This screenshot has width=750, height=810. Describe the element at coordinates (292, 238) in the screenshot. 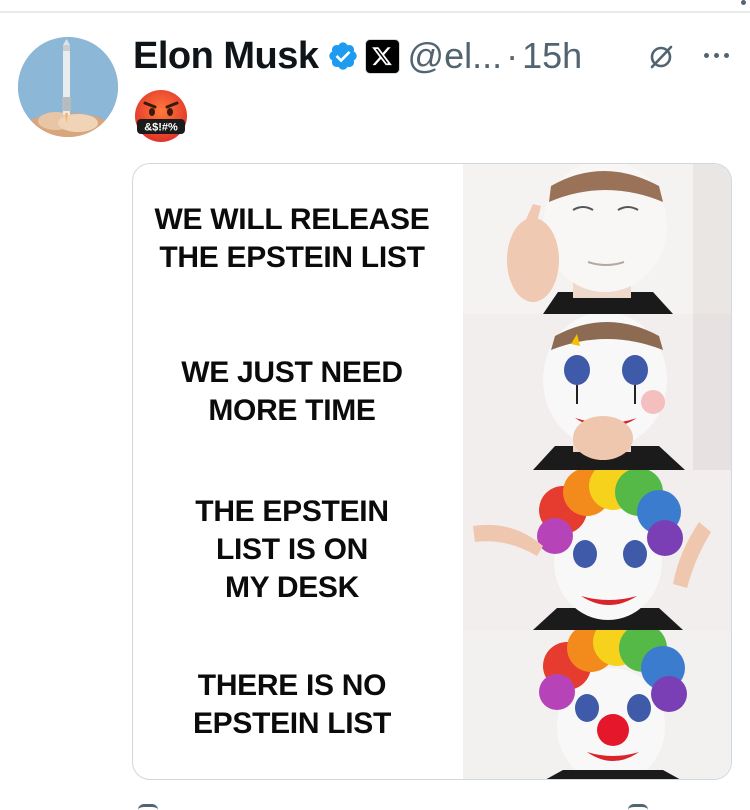

I see `meme-caption: WE WILL RELEASE THE EPSTEIN LIST` at that location.